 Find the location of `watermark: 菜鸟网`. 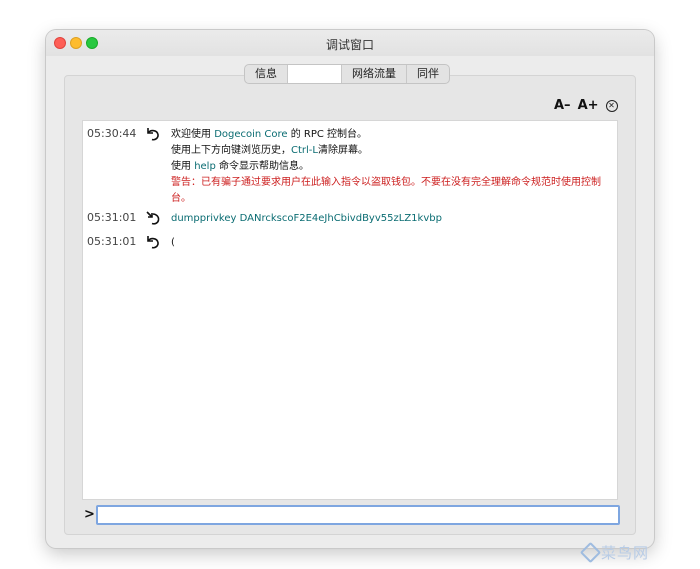

watermark: 菜鸟网 is located at coordinates (614, 552).